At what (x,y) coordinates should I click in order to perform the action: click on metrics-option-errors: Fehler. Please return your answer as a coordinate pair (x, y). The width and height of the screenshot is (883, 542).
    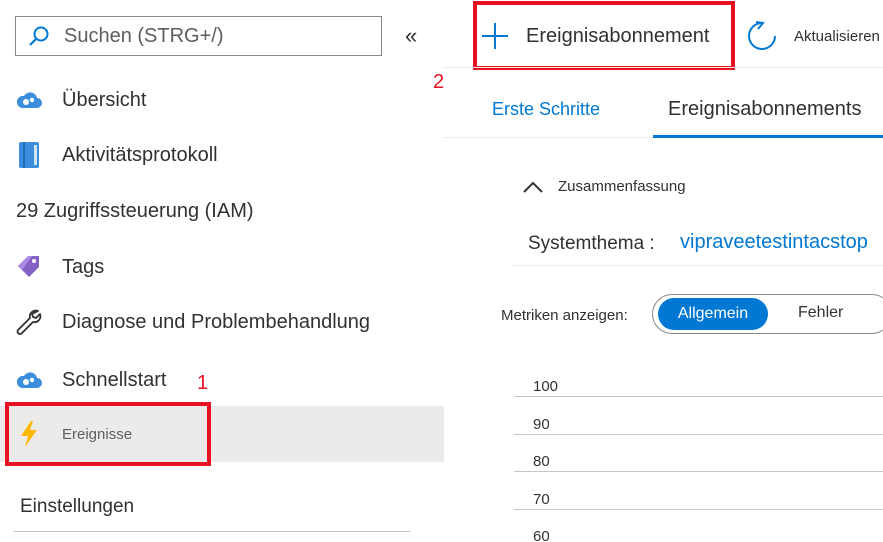
    Looking at the image, I should click on (820, 313).